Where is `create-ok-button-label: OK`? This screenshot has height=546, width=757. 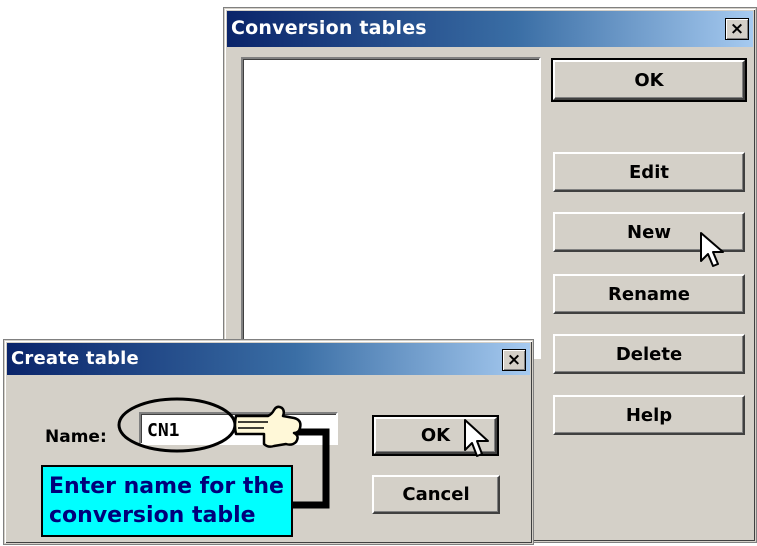
create-ok-button-label: OK is located at coordinates (435, 435).